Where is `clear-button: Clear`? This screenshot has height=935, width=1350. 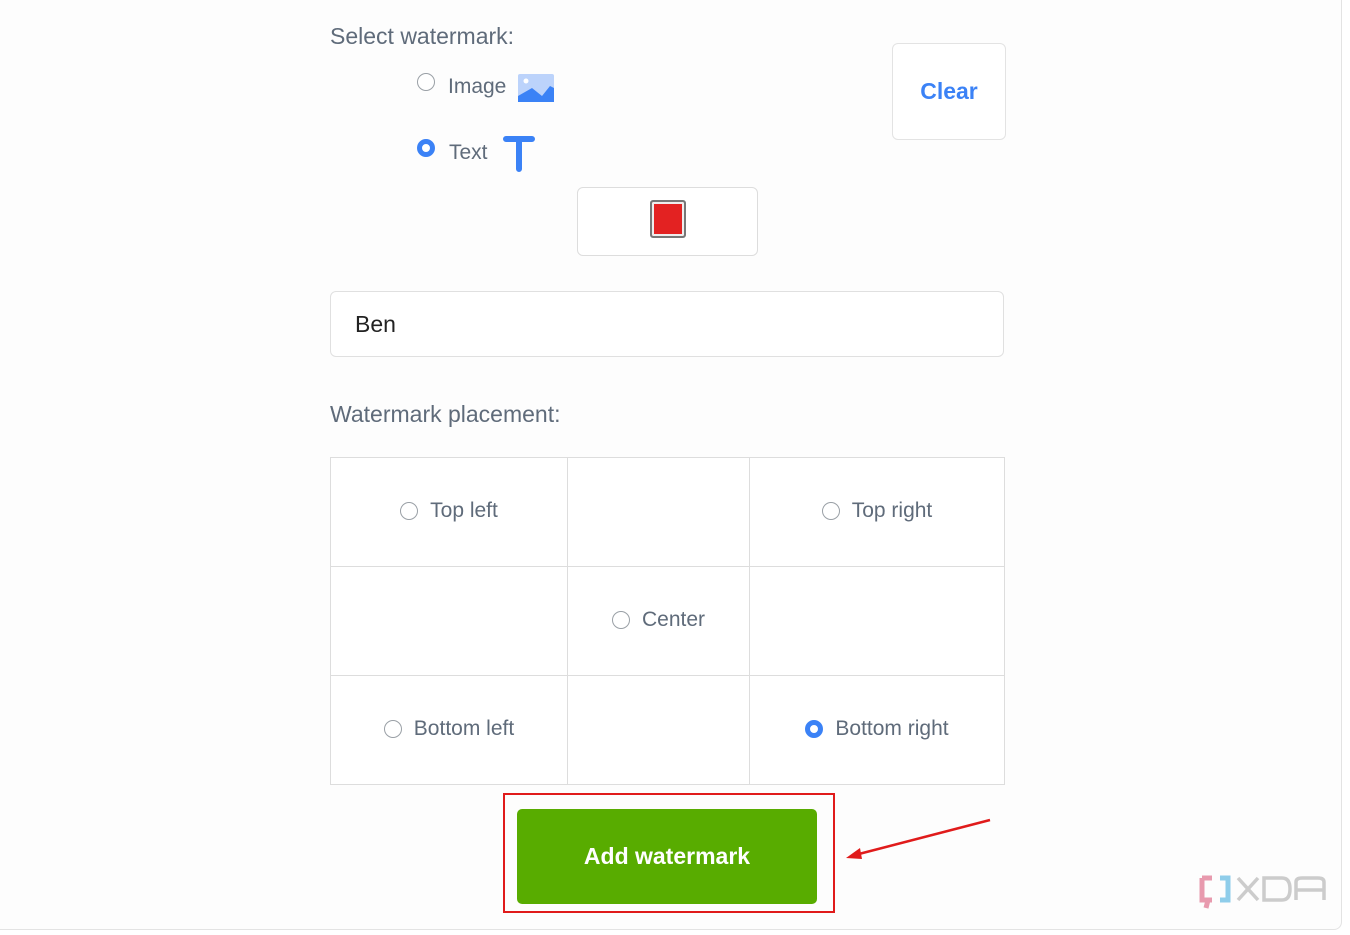
clear-button: Clear is located at coordinates (949, 91).